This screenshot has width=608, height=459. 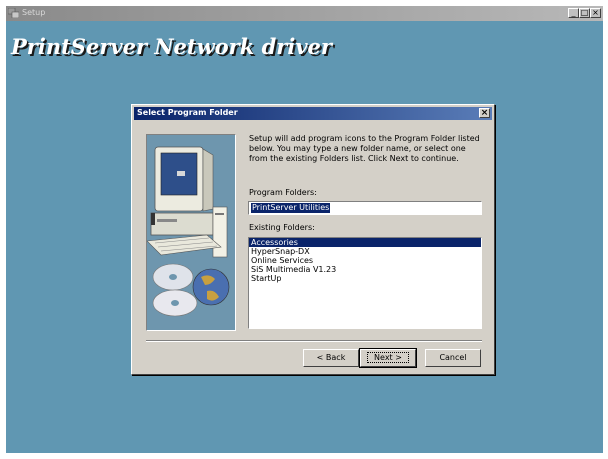 What do you see at coordinates (187, 112) in the screenshot?
I see `dialog-title: Select Program Folder` at bounding box center [187, 112].